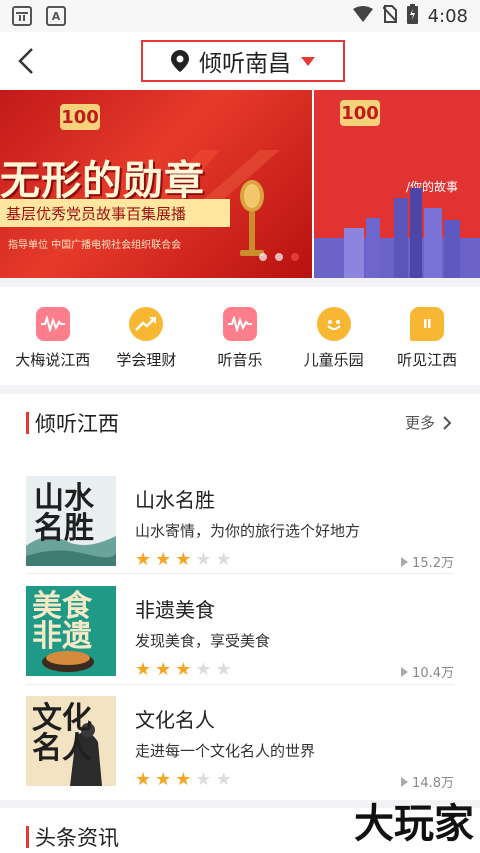 This screenshot has width=480, height=853. I want to click on play-count-value: 15.2万, so click(433, 563).